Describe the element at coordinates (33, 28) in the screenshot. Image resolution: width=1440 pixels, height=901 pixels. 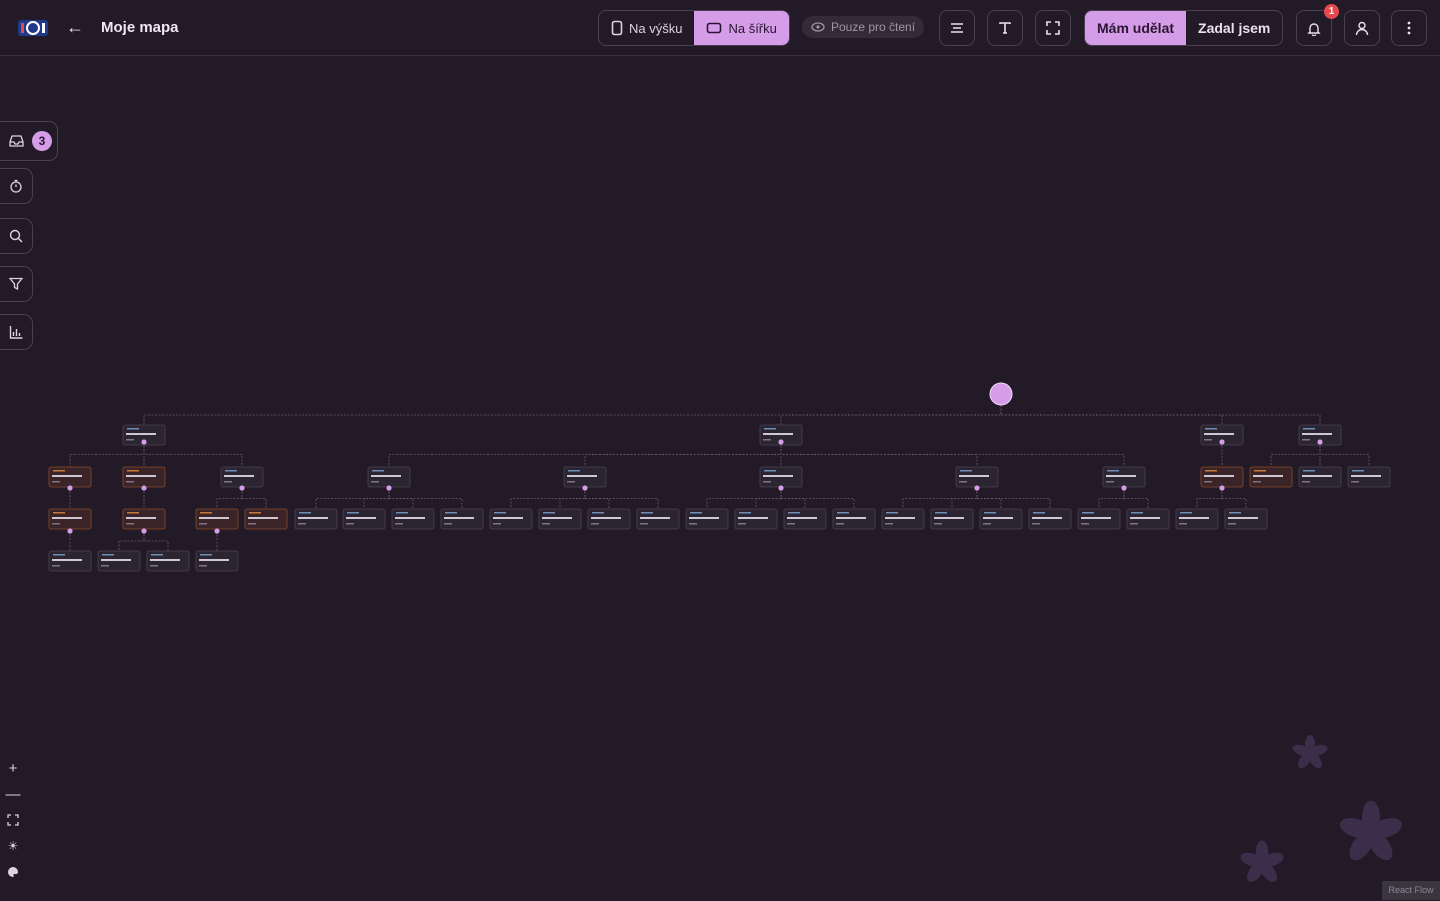
I see `app-logo` at that location.